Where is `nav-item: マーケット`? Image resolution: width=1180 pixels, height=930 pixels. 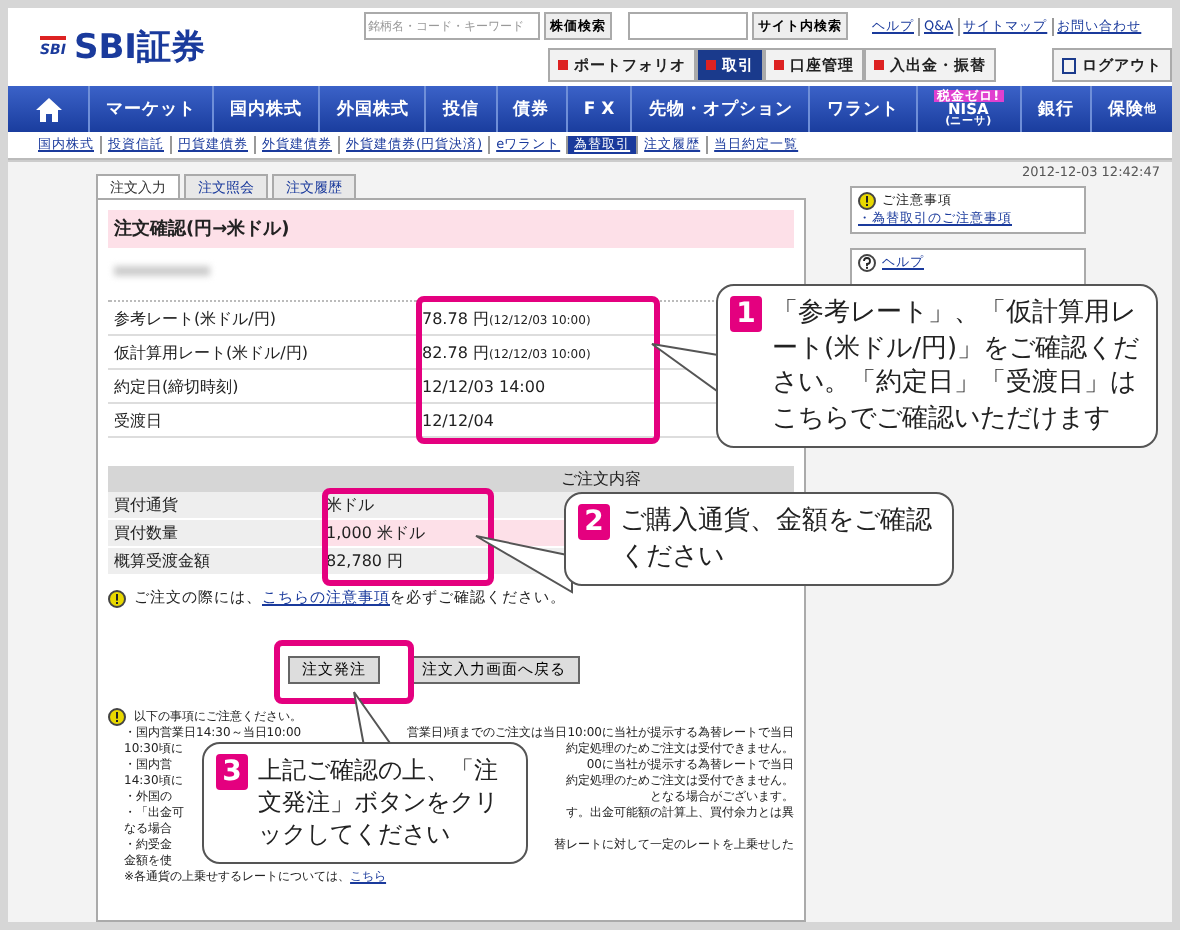
nav-item: マーケット is located at coordinates (150, 109).